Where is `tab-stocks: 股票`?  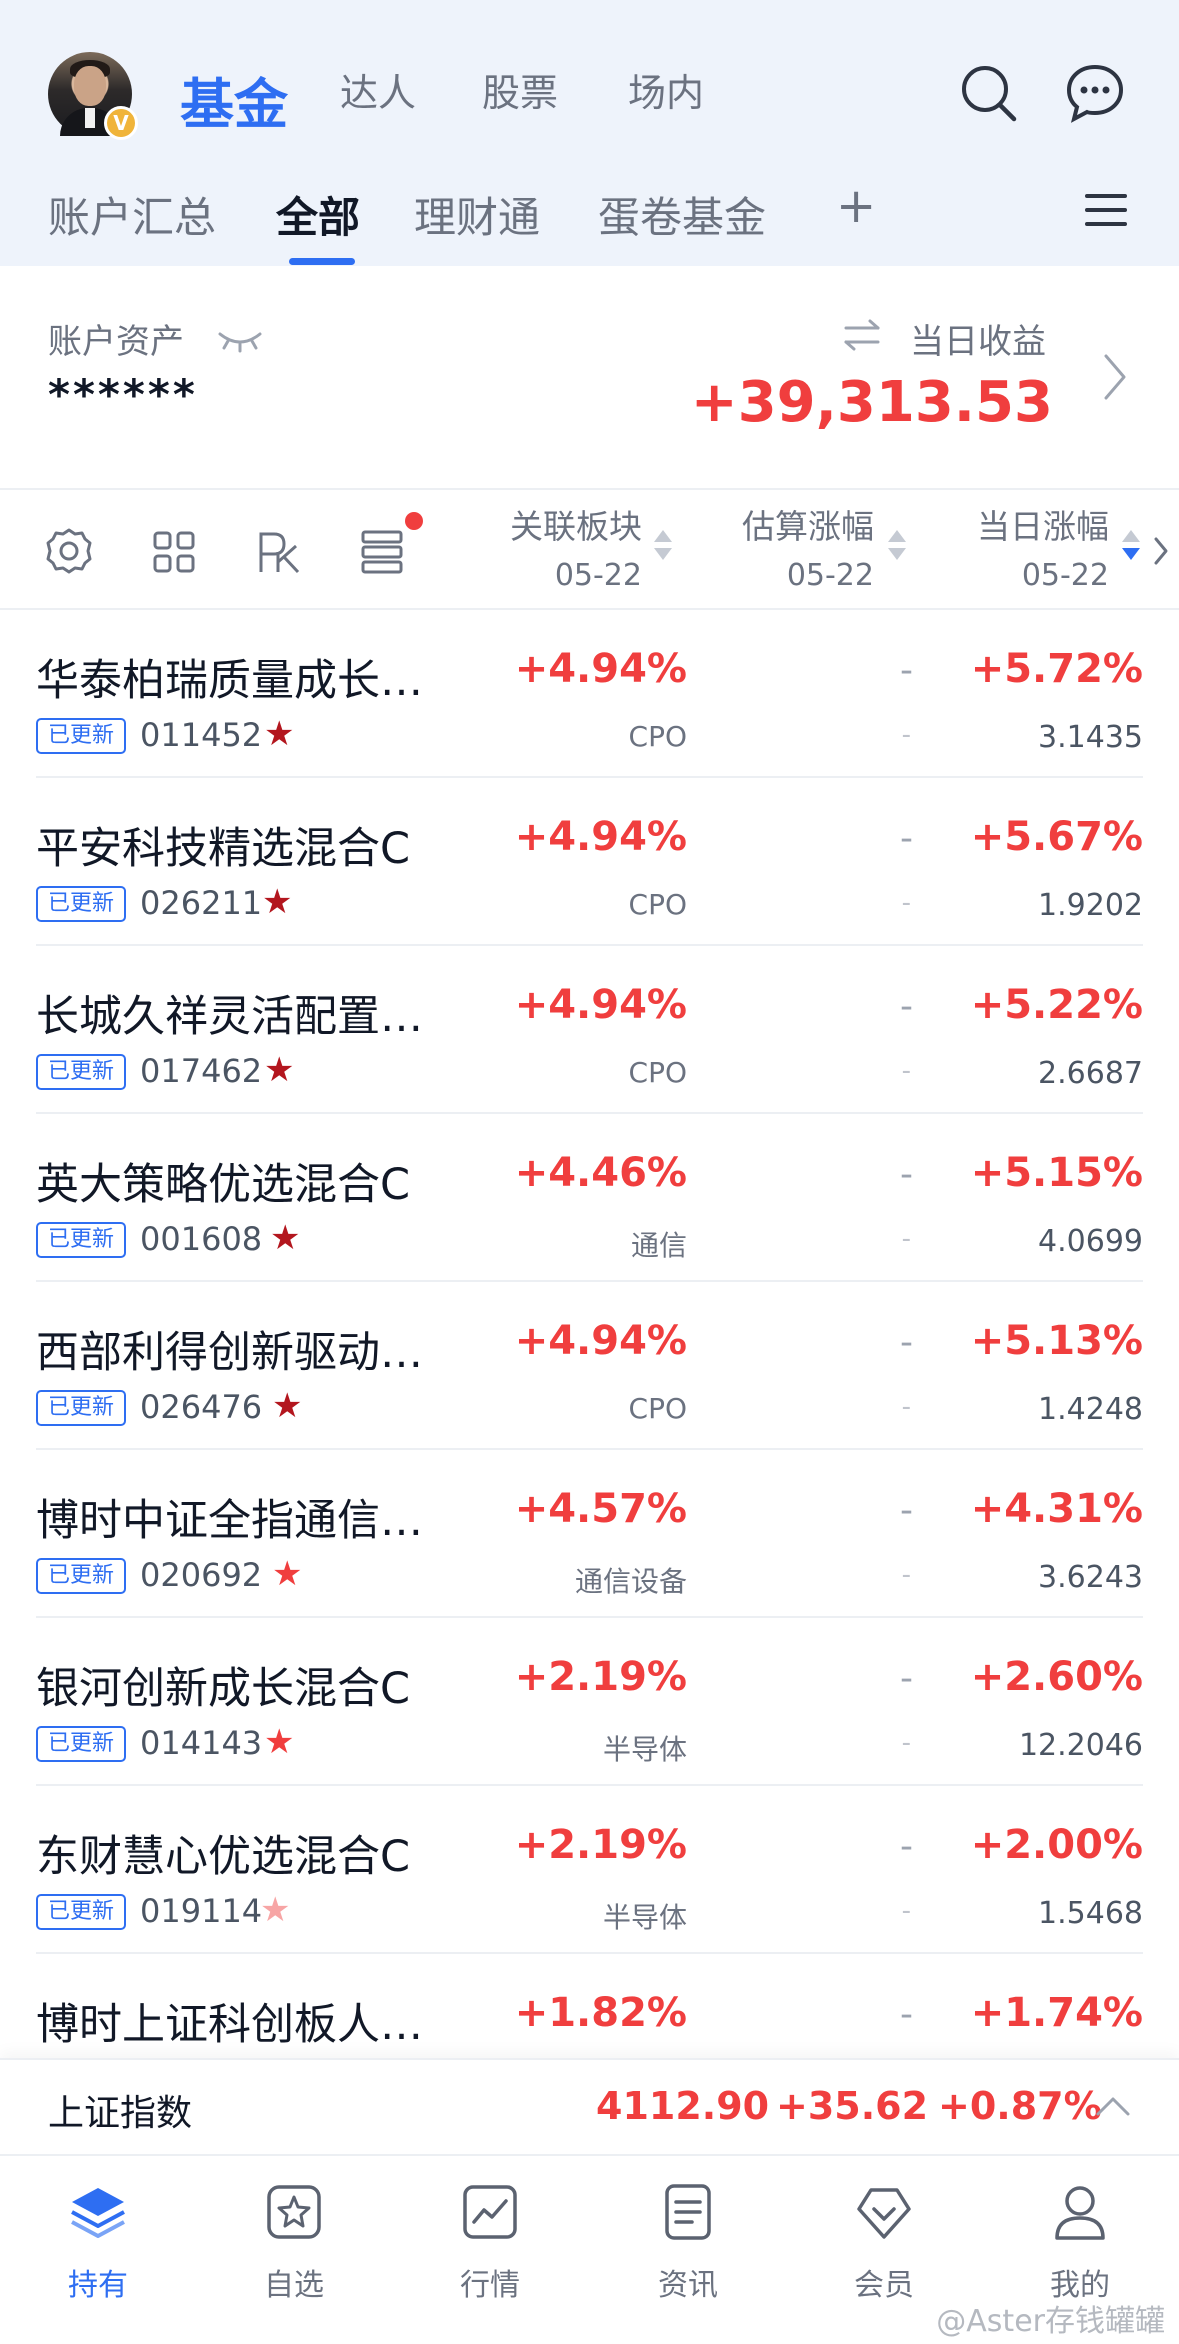 tab-stocks: 股票 is located at coordinates (520, 89).